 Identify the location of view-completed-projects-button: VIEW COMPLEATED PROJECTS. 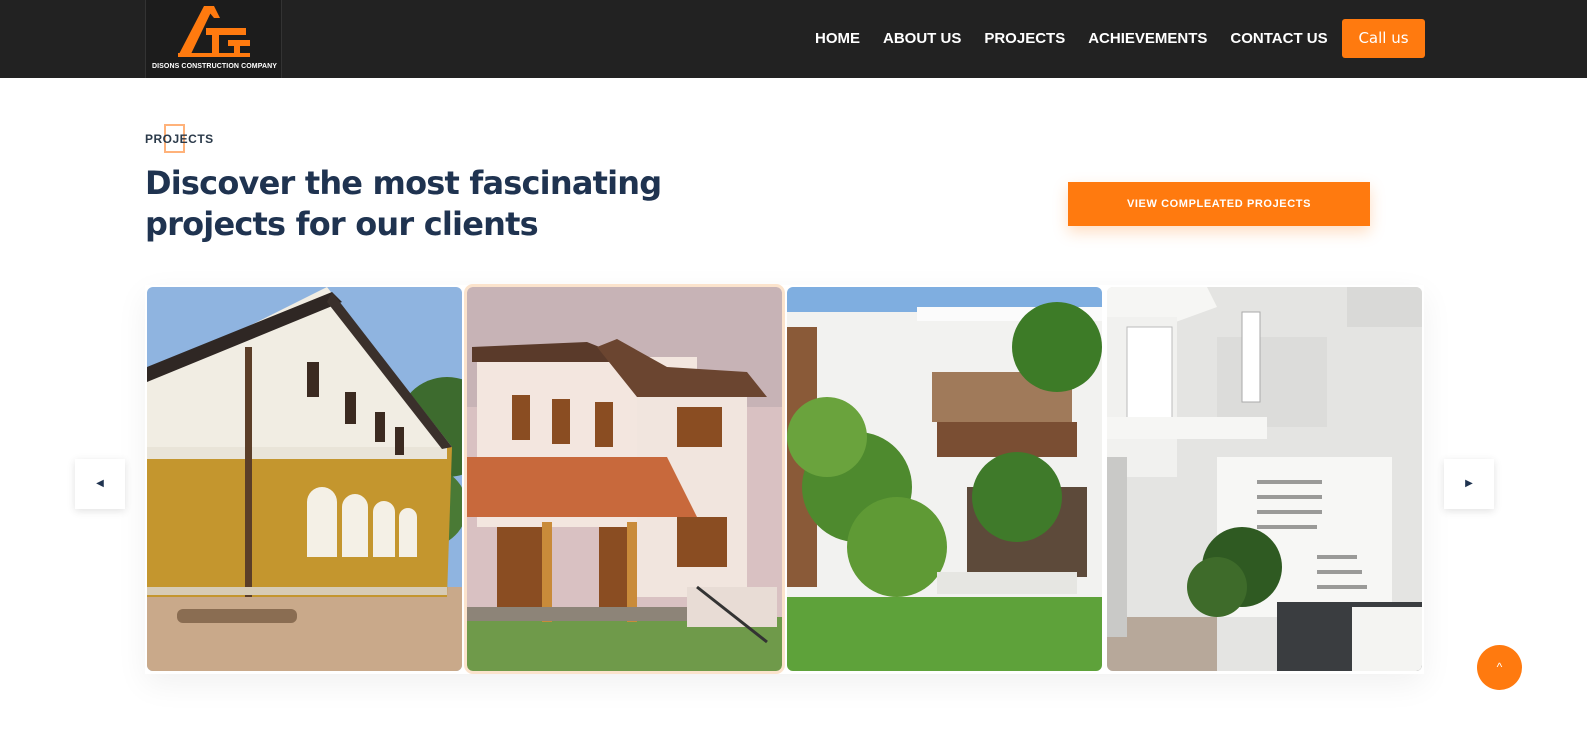
(1219, 204).